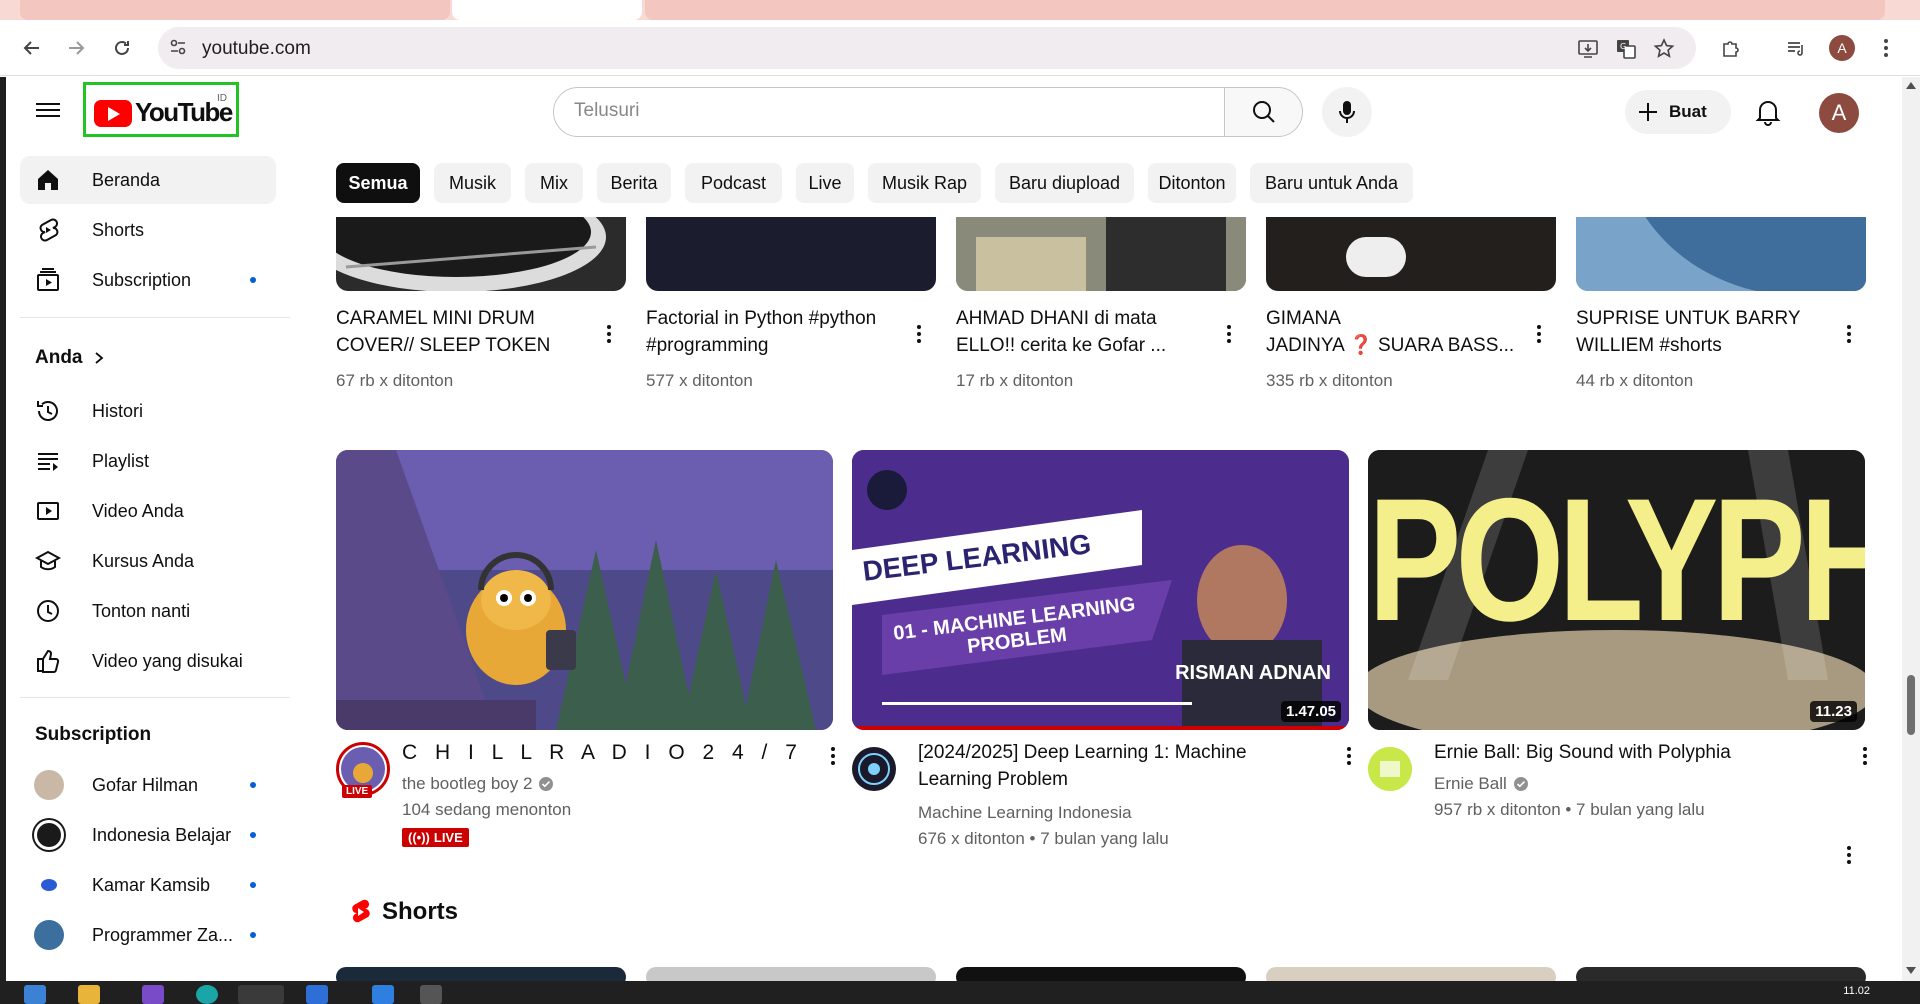 Image resolution: width=1920 pixels, height=1004 pixels. What do you see at coordinates (612, 752) in the screenshot?
I see `video-title: C H I L L R A D I O 2 4 / 7` at bounding box center [612, 752].